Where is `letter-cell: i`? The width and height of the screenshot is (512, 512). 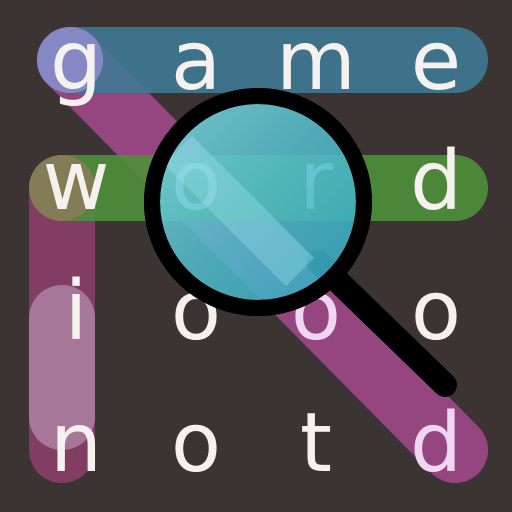 letter-cell: i is located at coordinates (76, 312).